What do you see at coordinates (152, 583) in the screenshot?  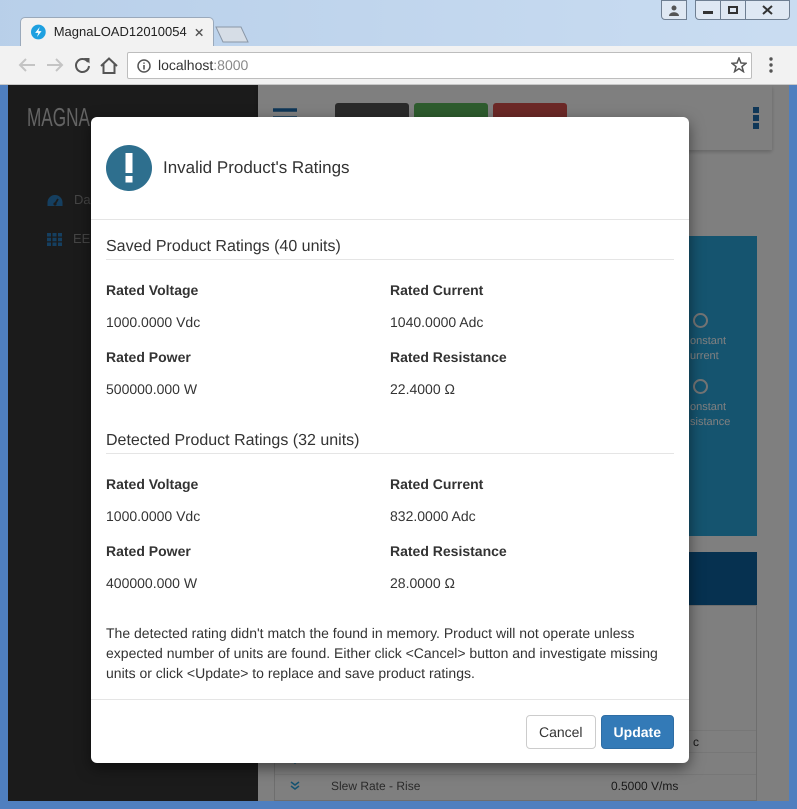 I see `field-value: 400000.000 W` at bounding box center [152, 583].